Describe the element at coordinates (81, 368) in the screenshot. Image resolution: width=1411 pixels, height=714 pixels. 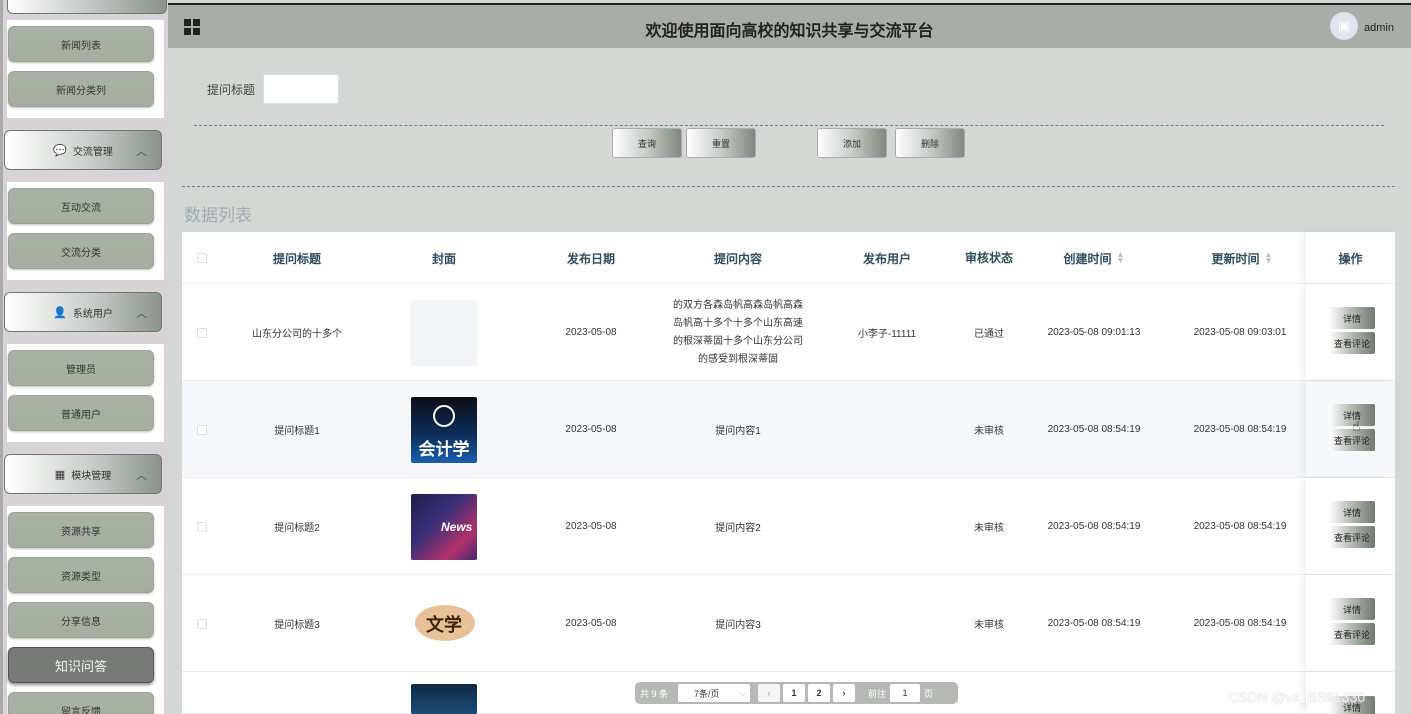
I see `sidebar-item-admin: 管理员` at that location.